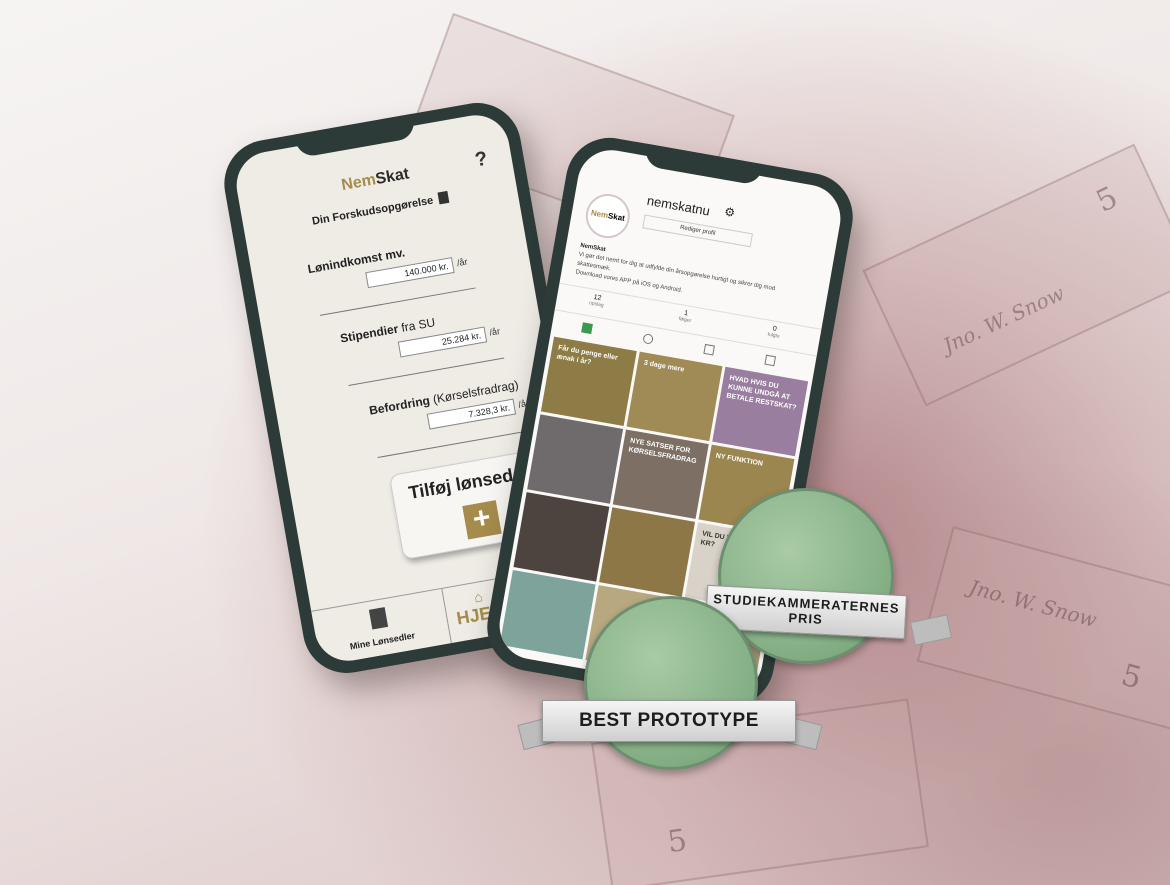 This screenshot has height=885, width=1170. What do you see at coordinates (697, 231) in the screenshot?
I see `edit-profile-button: Rediger profil` at bounding box center [697, 231].